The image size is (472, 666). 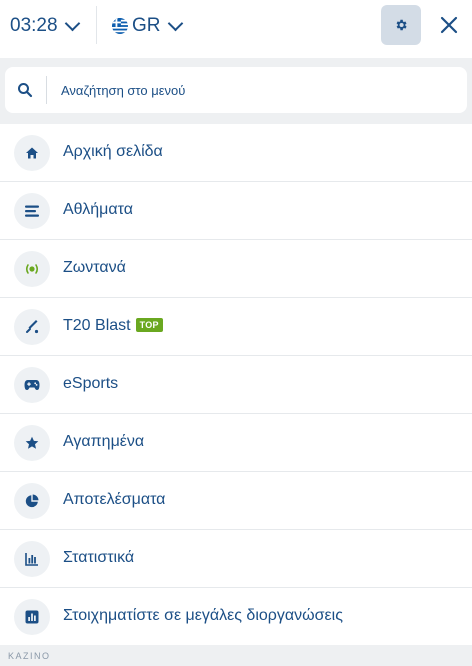 What do you see at coordinates (236, 269) in the screenshot?
I see `menu-item-live: Ζωντανά` at bounding box center [236, 269].